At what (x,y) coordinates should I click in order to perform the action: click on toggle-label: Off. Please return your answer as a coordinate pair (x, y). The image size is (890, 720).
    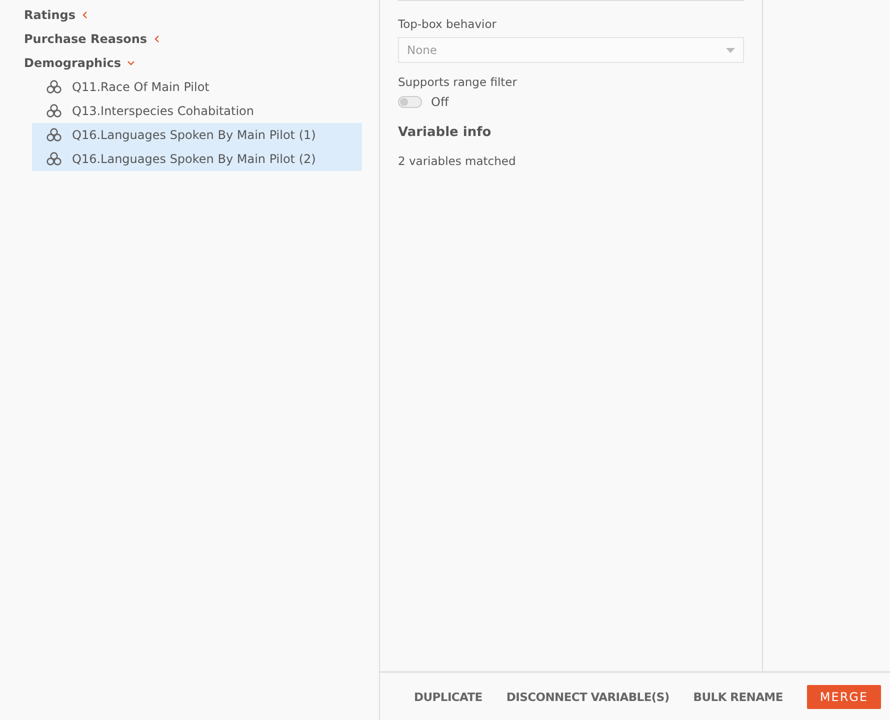
    Looking at the image, I should click on (440, 102).